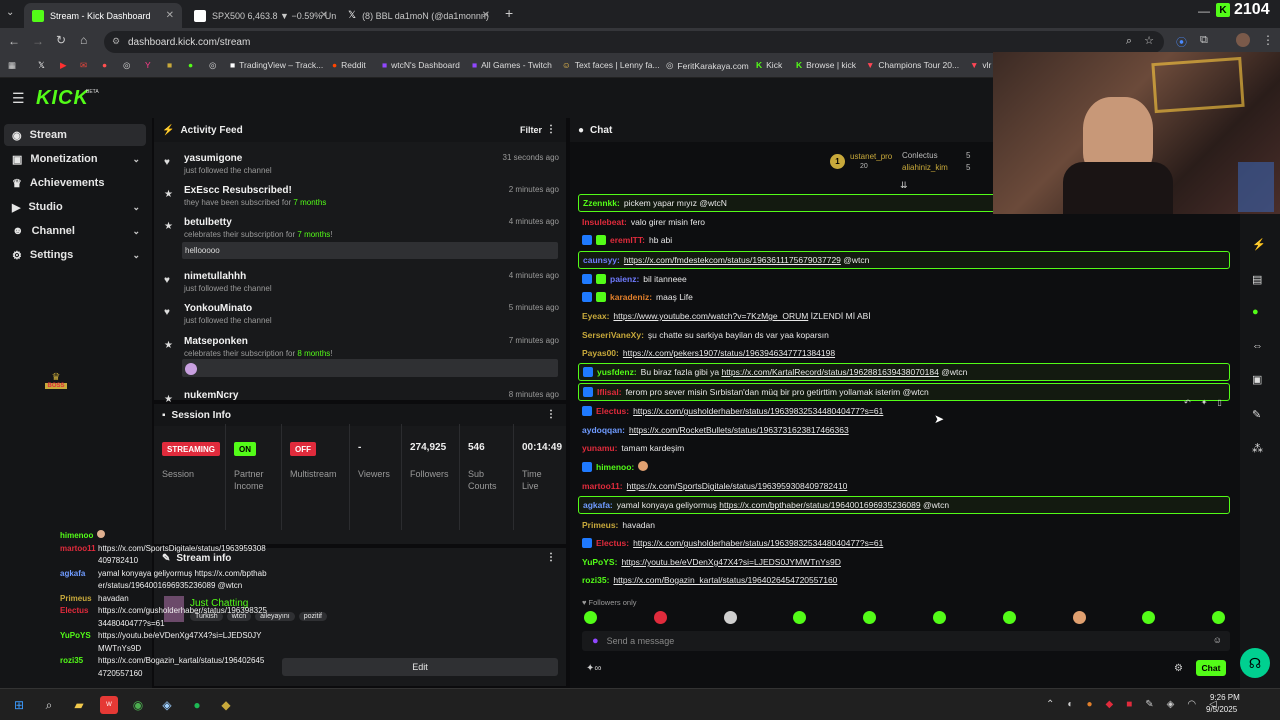 This screenshot has width=1280, height=720. Describe the element at coordinates (512, 65) in the screenshot. I see `bookmark-all-games: ■ All Games - Twitch` at that location.